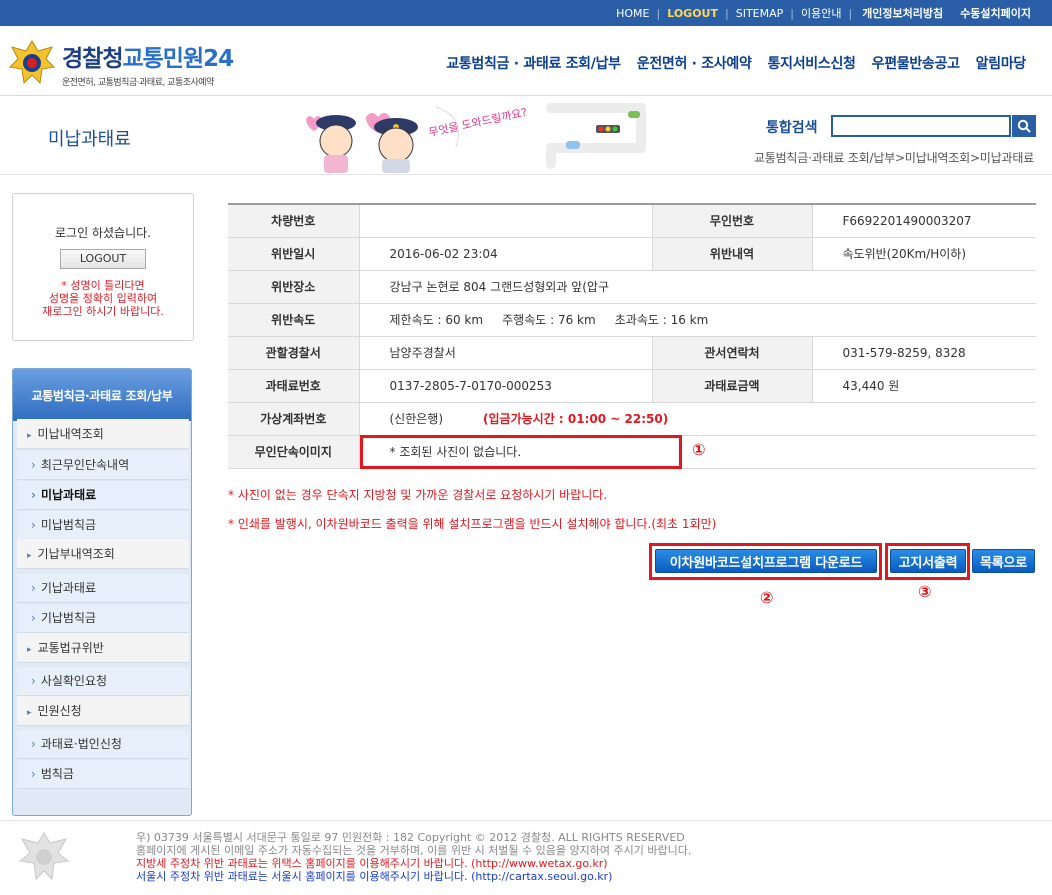  I want to click on nav-returned-mail: 우편물반송공고, so click(916, 63).